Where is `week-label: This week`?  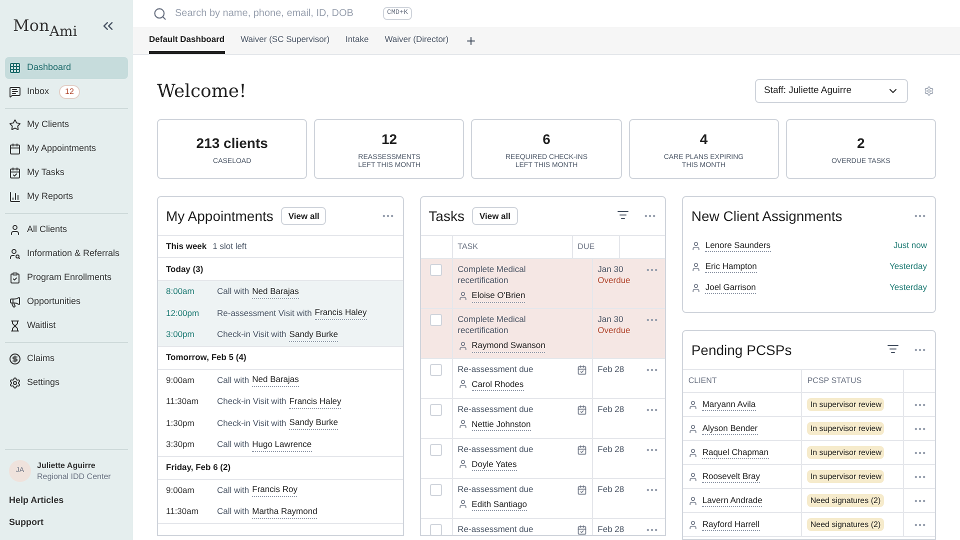 week-label: This week is located at coordinates (186, 246).